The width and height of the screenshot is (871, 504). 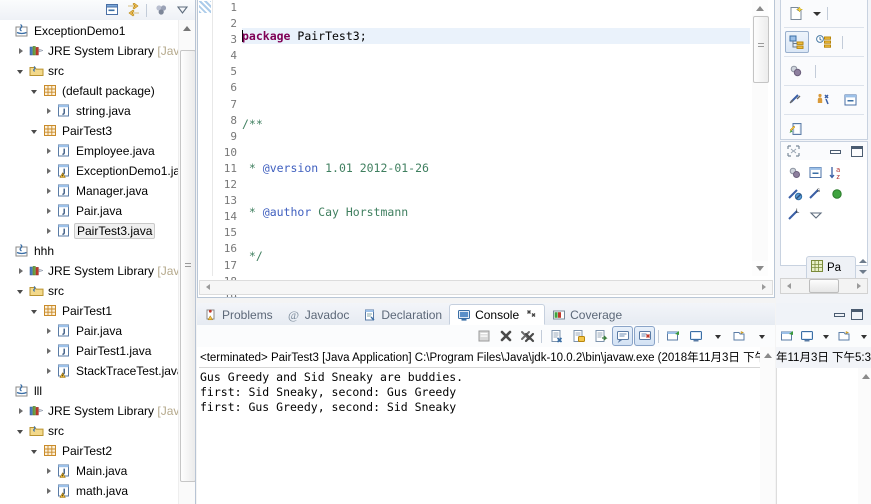 I want to click on clear-icon, so click(x=556, y=336).